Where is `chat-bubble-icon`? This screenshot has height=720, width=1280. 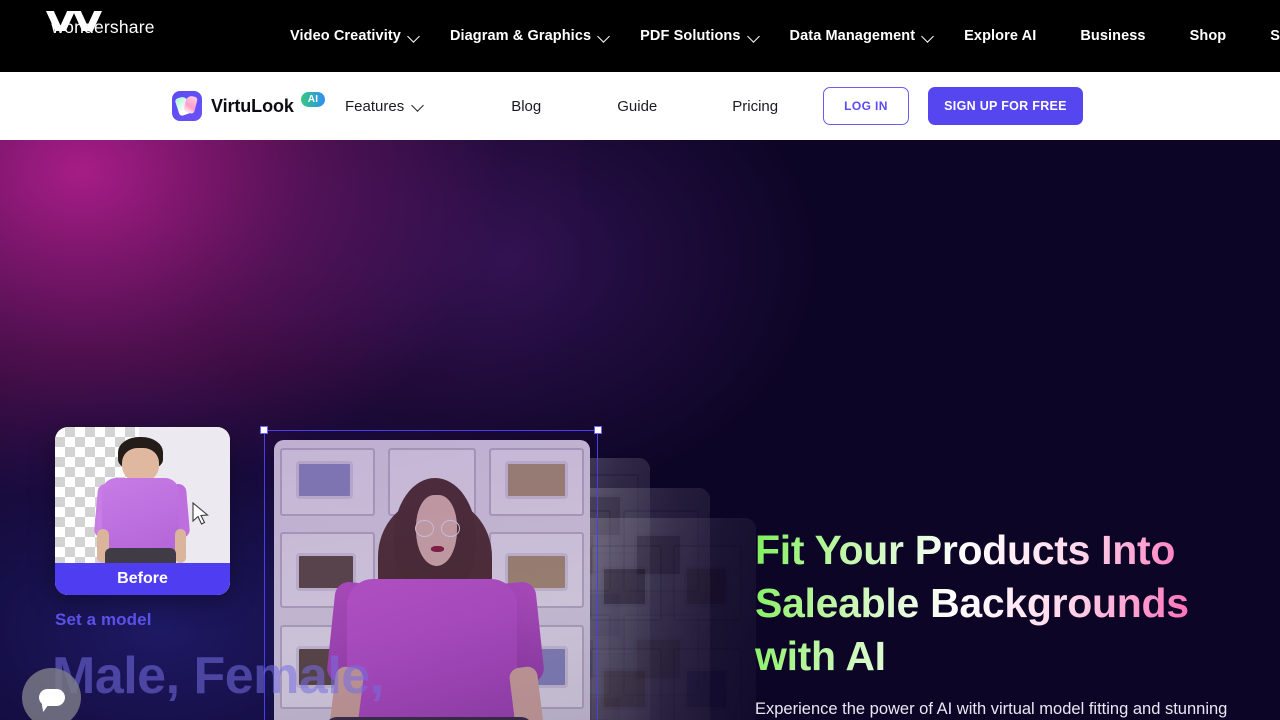
chat-bubble-icon is located at coordinates (51, 697).